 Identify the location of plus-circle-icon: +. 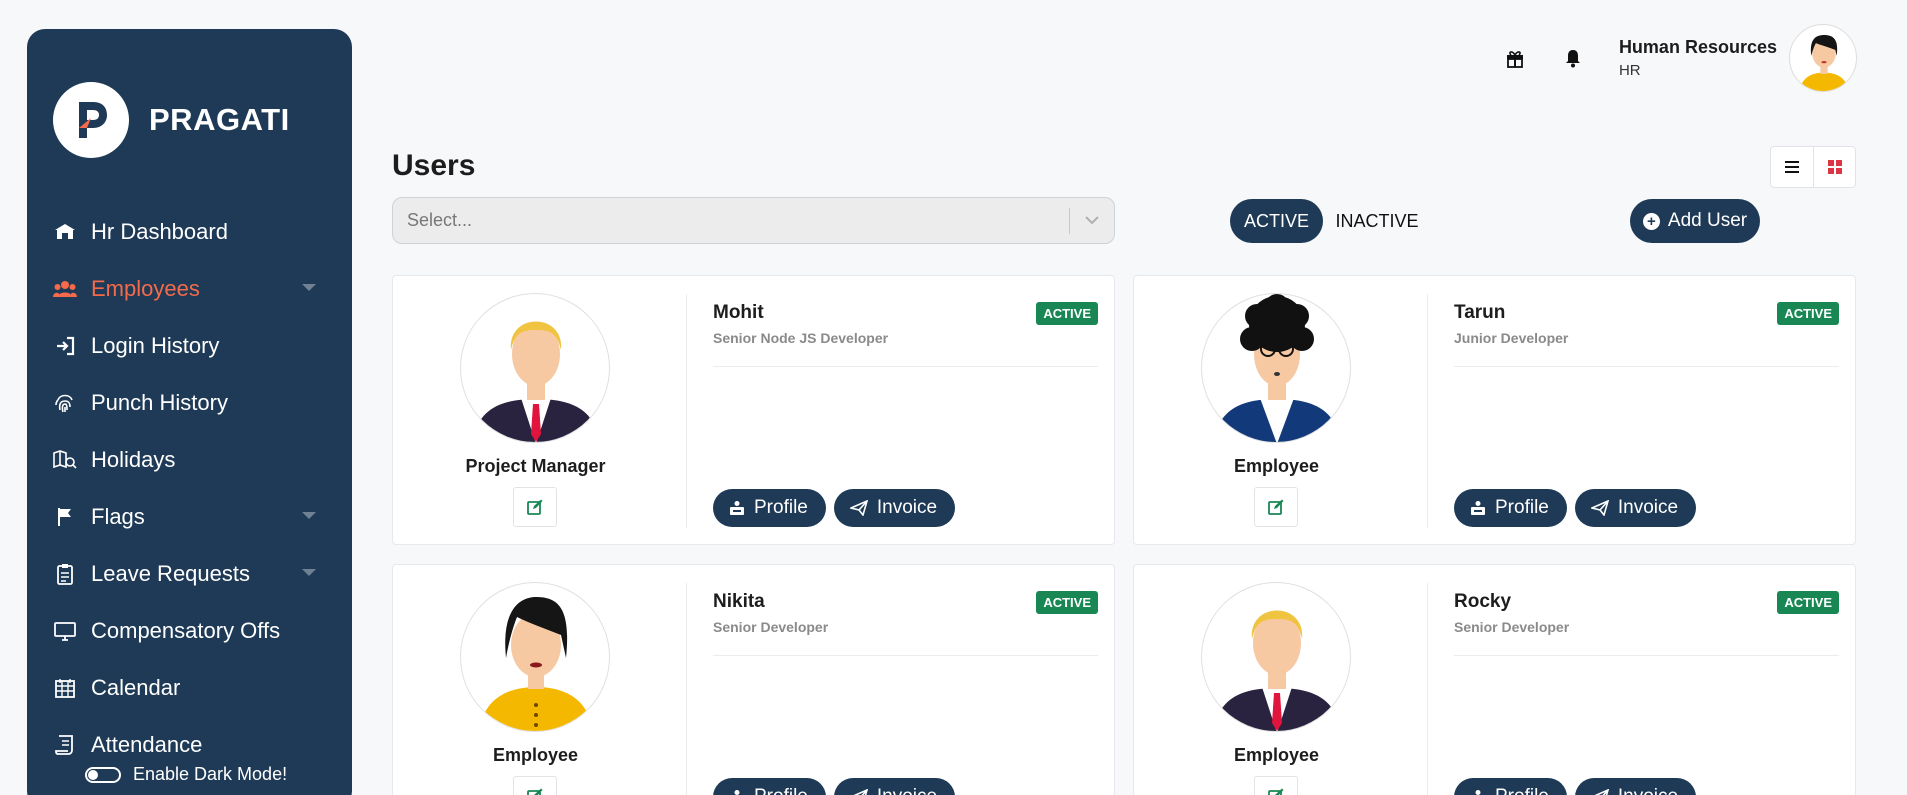
(1651, 221).